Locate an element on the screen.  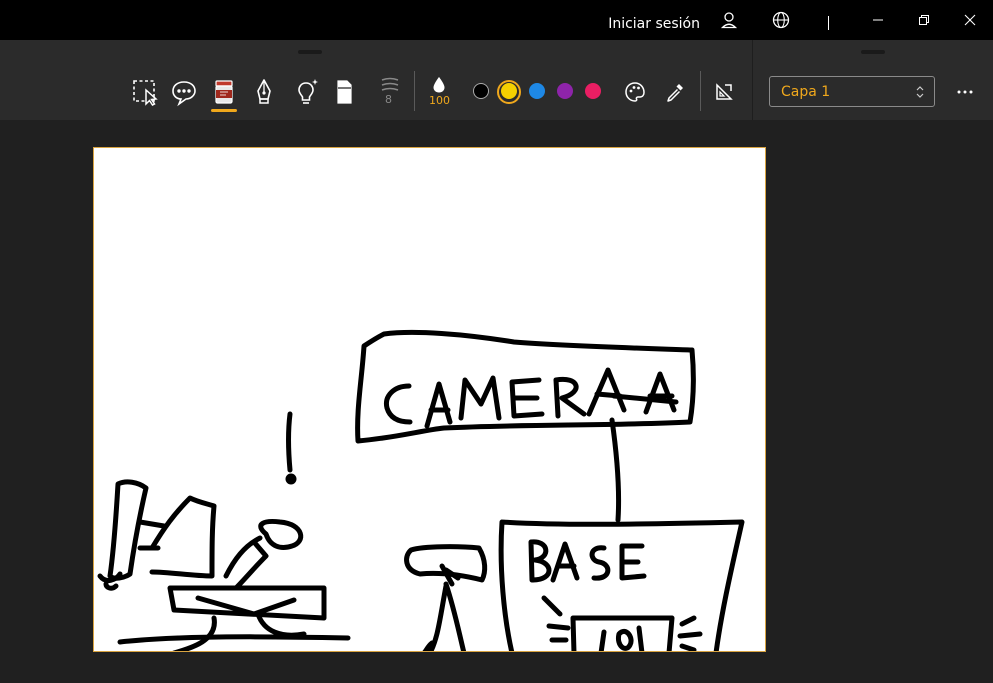
ruler-icon is located at coordinates (724, 91).